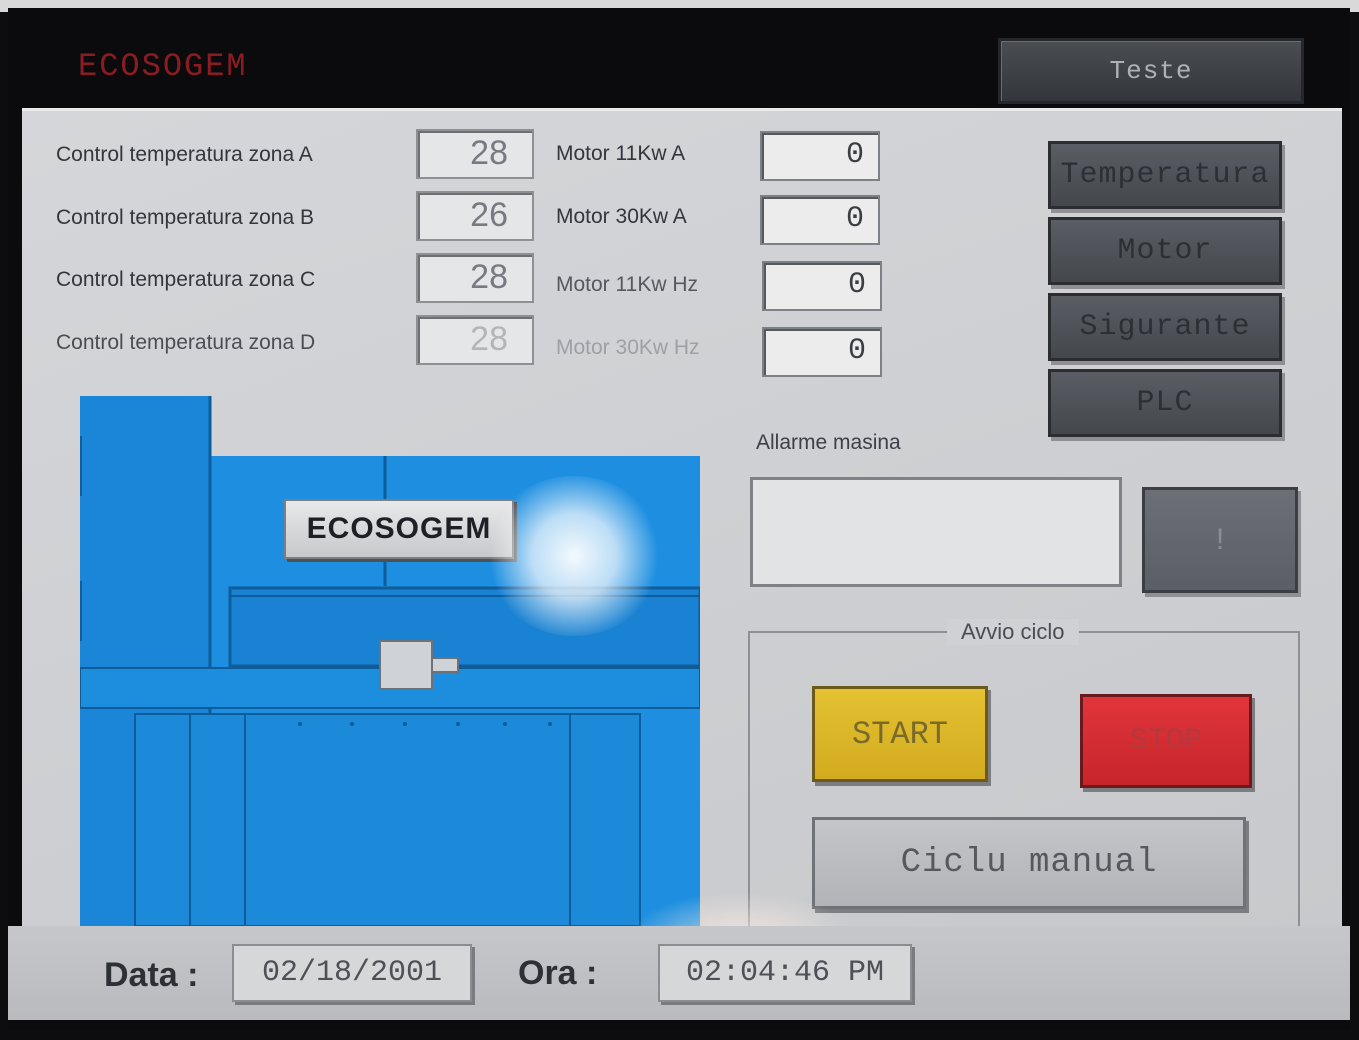 This screenshot has width=1359, height=1040. What do you see at coordinates (1220, 540) in the screenshot?
I see `alarm-button: !` at bounding box center [1220, 540].